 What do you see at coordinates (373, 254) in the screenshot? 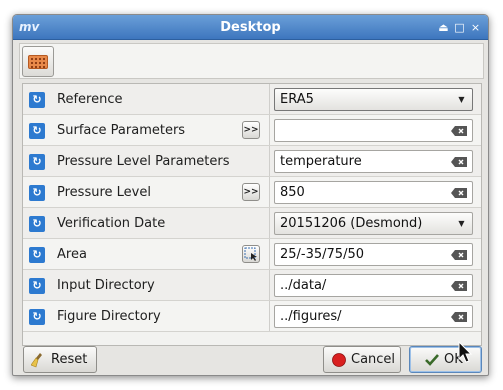
I see `area-input: 25/-35/75/50` at bounding box center [373, 254].